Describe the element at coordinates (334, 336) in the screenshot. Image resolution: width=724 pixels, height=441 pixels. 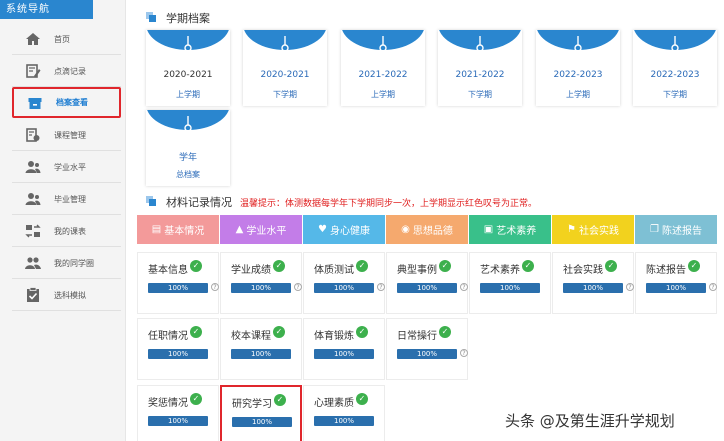
I see `material-label: 体育锻炼` at that location.